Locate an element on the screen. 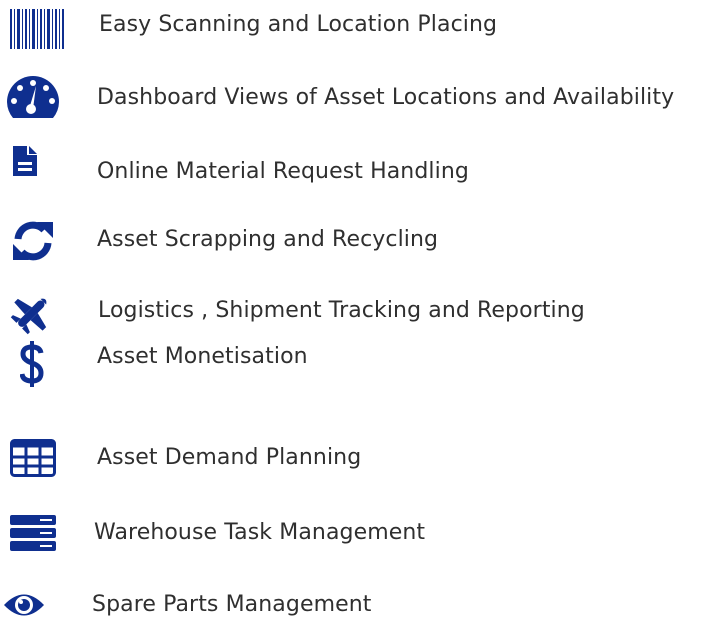 This screenshot has width=707, height=635. feature-item-scrapping: Asset Scrapping and Recycling is located at coordinates (353, 240).